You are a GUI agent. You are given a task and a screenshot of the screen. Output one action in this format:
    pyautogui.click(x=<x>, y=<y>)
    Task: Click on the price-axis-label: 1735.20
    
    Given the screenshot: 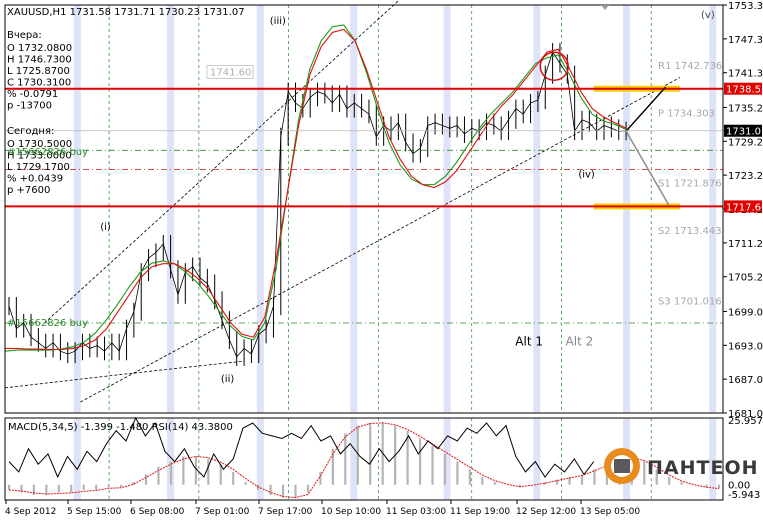 What is the action you would take?
    pyautogui.click(x=745, y=108)
    